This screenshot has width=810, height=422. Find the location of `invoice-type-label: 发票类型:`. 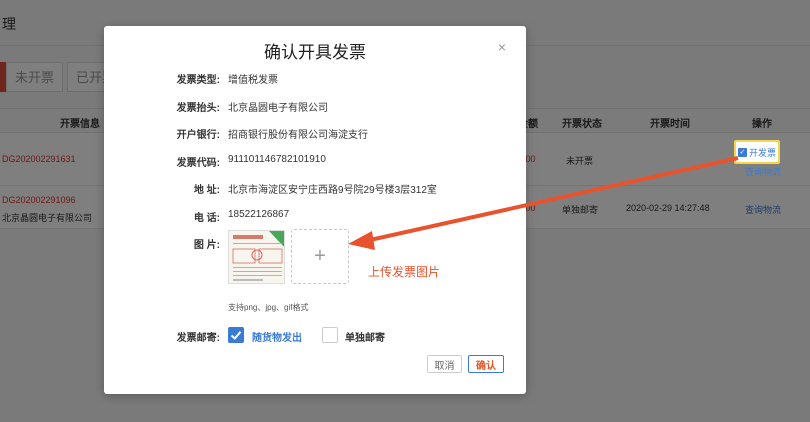

invoice-type-label: 发票类型: is located at coordinates (198, 80).